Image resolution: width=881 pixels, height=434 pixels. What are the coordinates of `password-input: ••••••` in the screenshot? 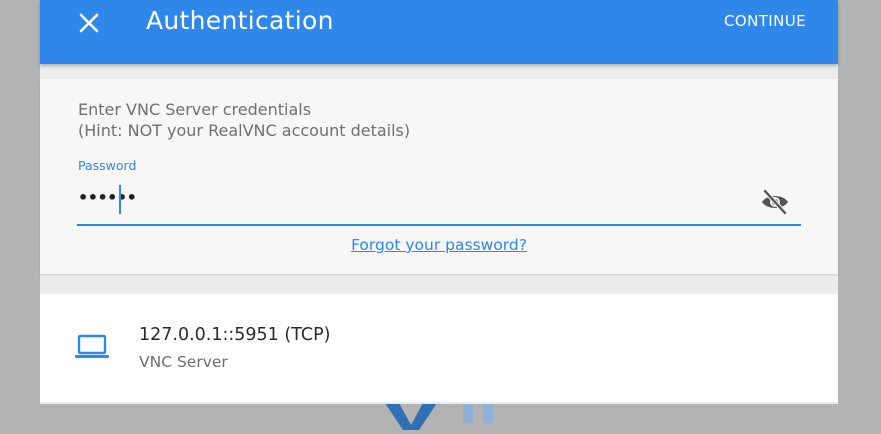 It's located at (107, 197).